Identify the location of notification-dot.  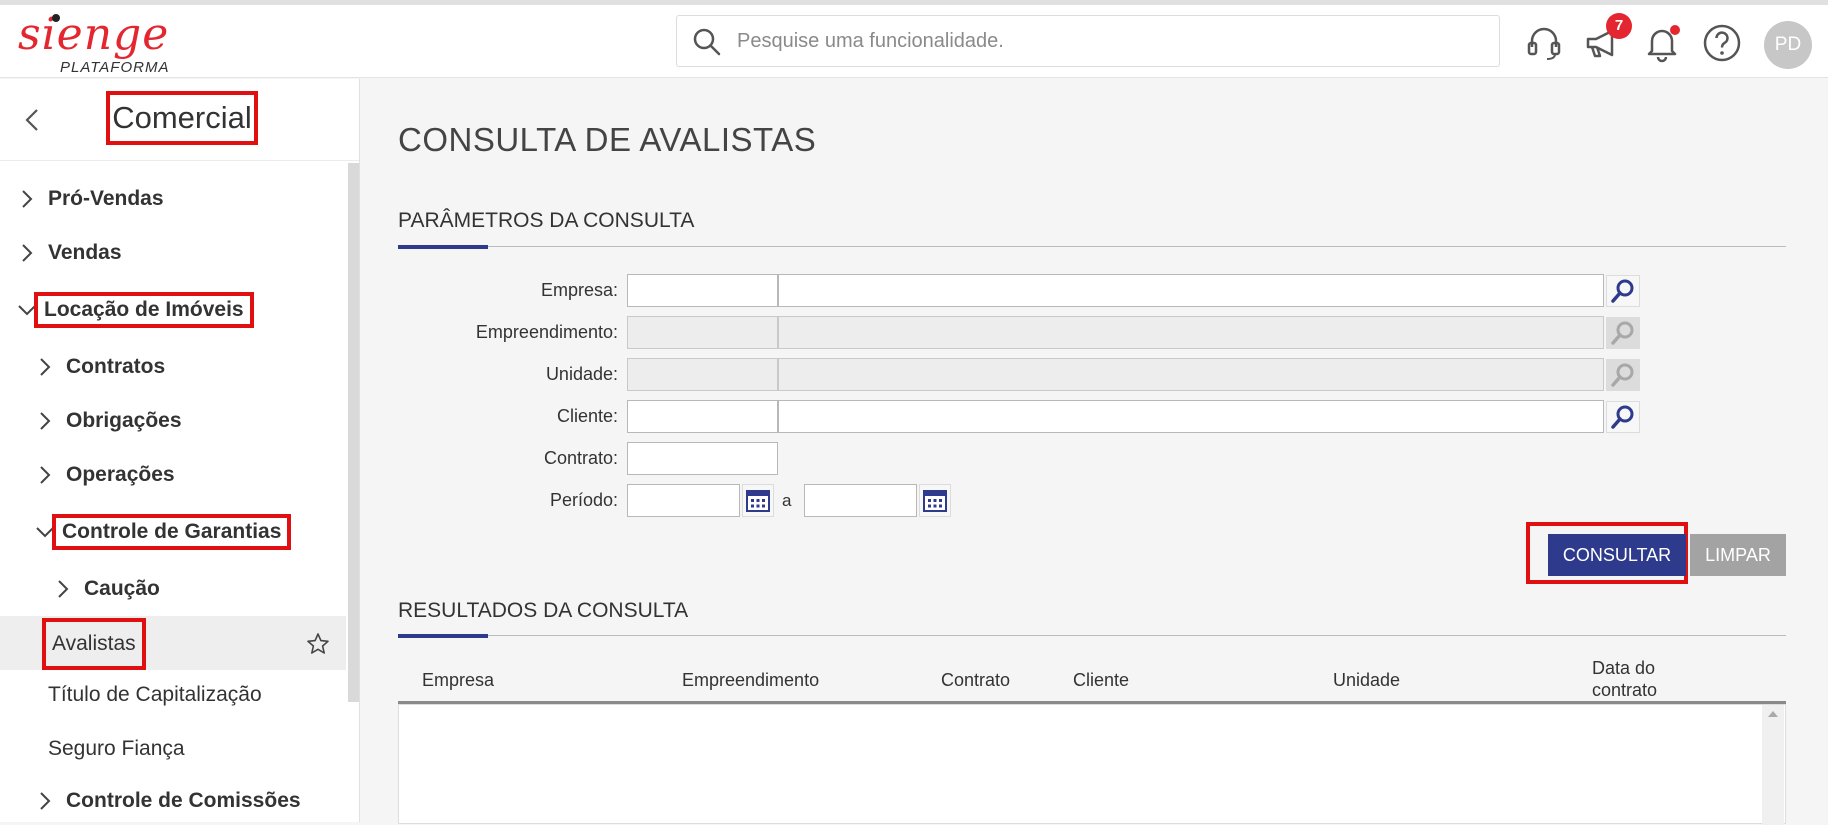
(1675, 30).